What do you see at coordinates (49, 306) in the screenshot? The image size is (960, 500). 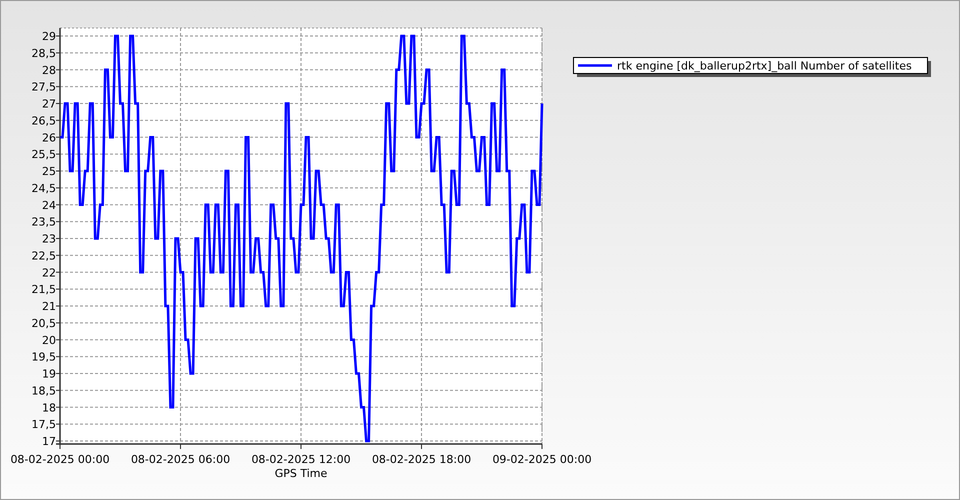 I see `axis-tick-label: 21` at bounding box center [49, 306].